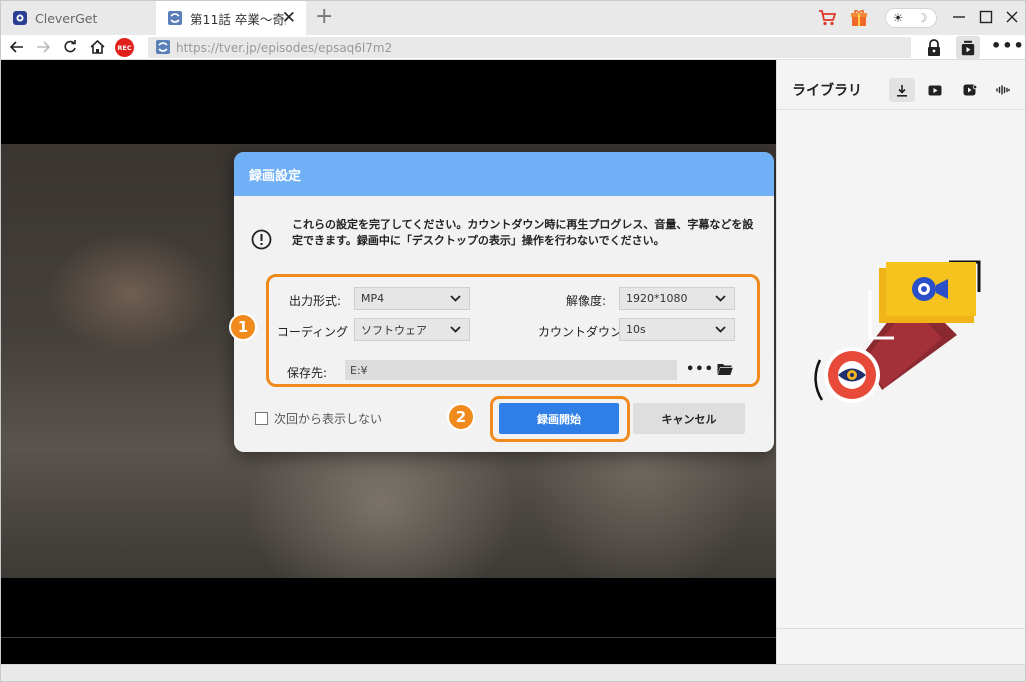  I want to click on record-button: REC, so click(124, 47).